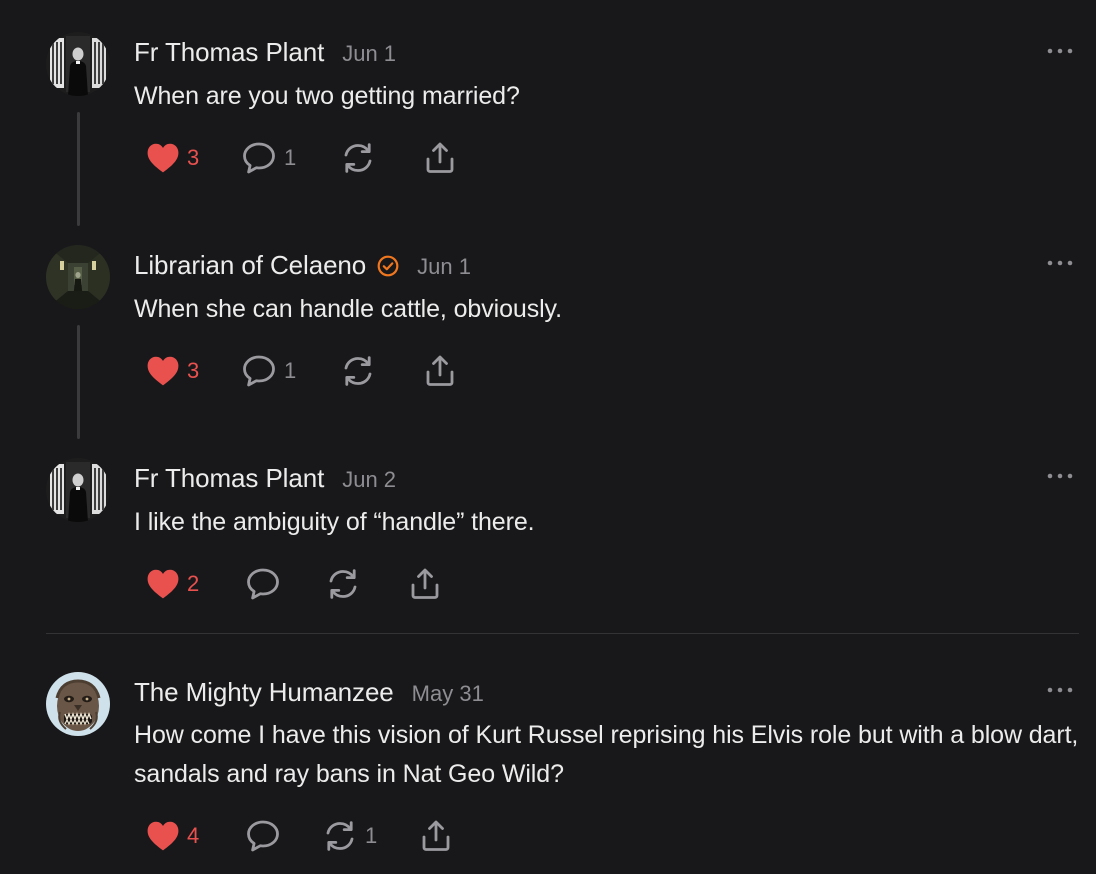 The image size is (1096, 874). Describe the element at coordinates (193, 583) in the screenshot. I see `like-count: 2` at that location.